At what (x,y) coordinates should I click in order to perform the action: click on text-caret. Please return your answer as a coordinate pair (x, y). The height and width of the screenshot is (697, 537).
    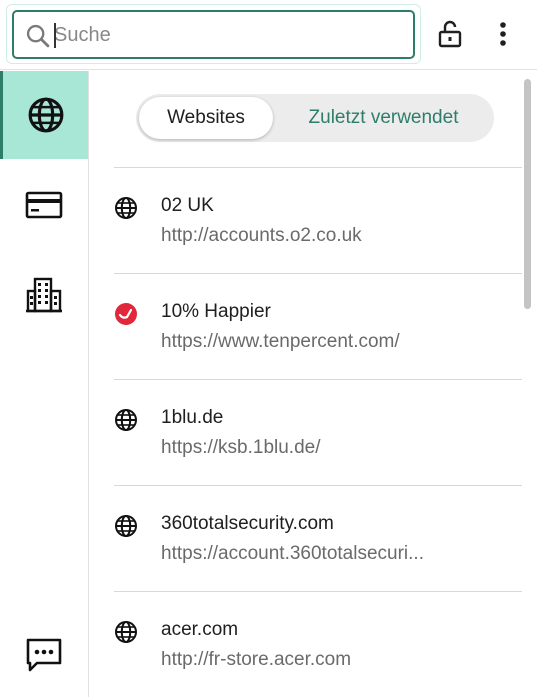
    Looking at the image, I should click on (55, 35).